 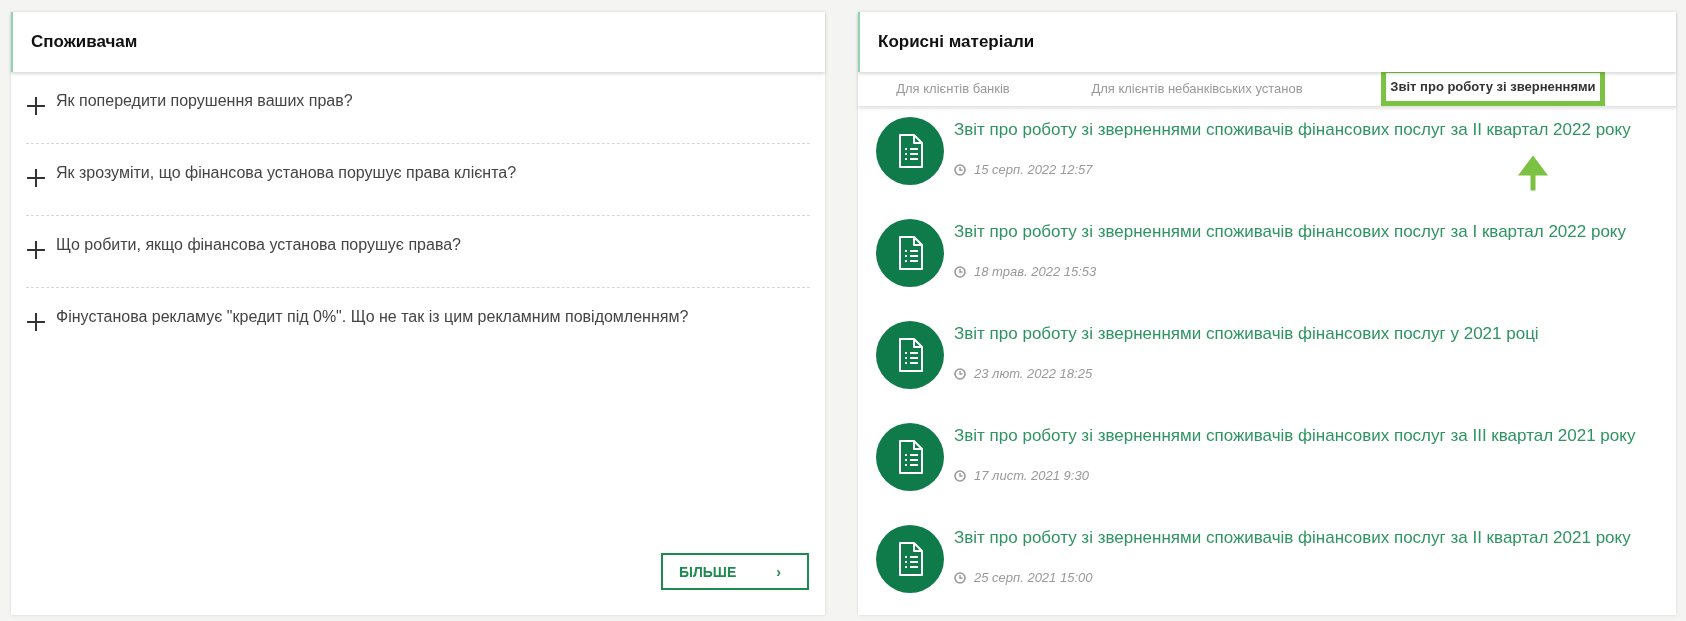 What do you see at coordinates (1197, 89) in the screenshot?
I see `tab: Для клієнтів небанківських установ` at bounding box center [1197, 89].